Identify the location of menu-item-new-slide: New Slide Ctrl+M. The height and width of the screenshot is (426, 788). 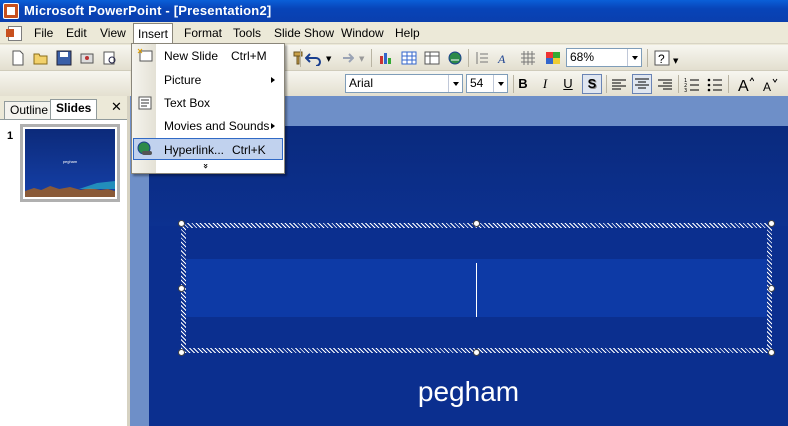
(208, 56).